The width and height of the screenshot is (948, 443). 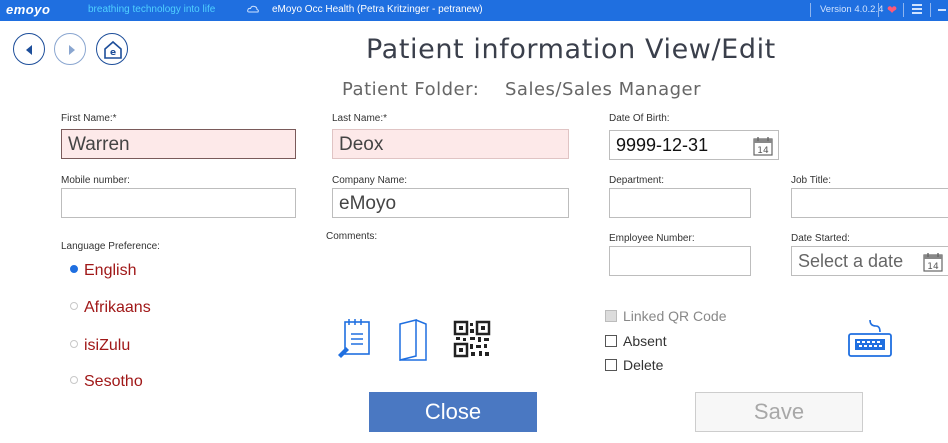 I want to click on back-button, so click(x=29, y=49).